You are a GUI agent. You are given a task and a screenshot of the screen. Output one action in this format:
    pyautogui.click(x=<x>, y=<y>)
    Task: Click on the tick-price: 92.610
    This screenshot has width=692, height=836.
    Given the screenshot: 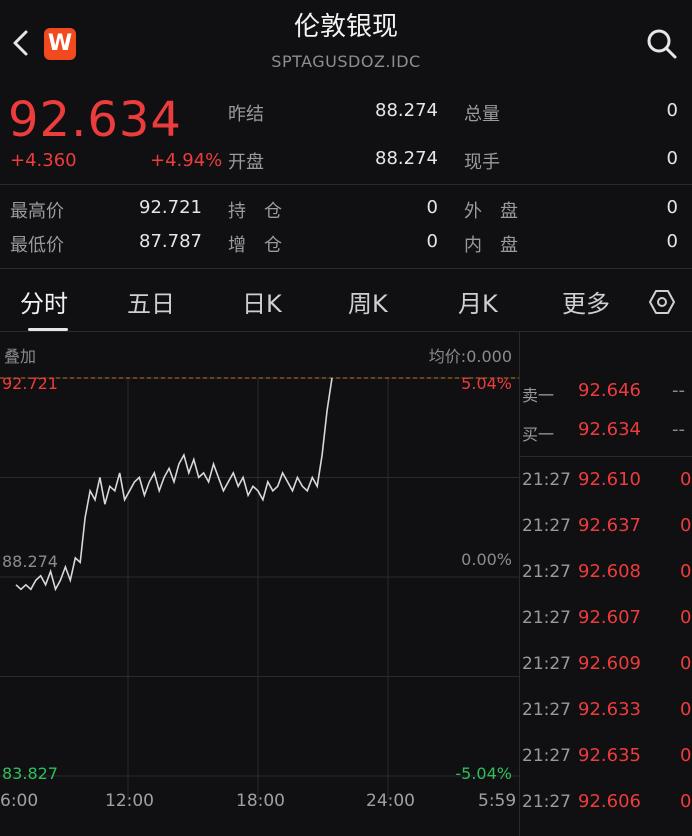 What is the action you would take?
    pyautogui.click(x=609, y=479)
    